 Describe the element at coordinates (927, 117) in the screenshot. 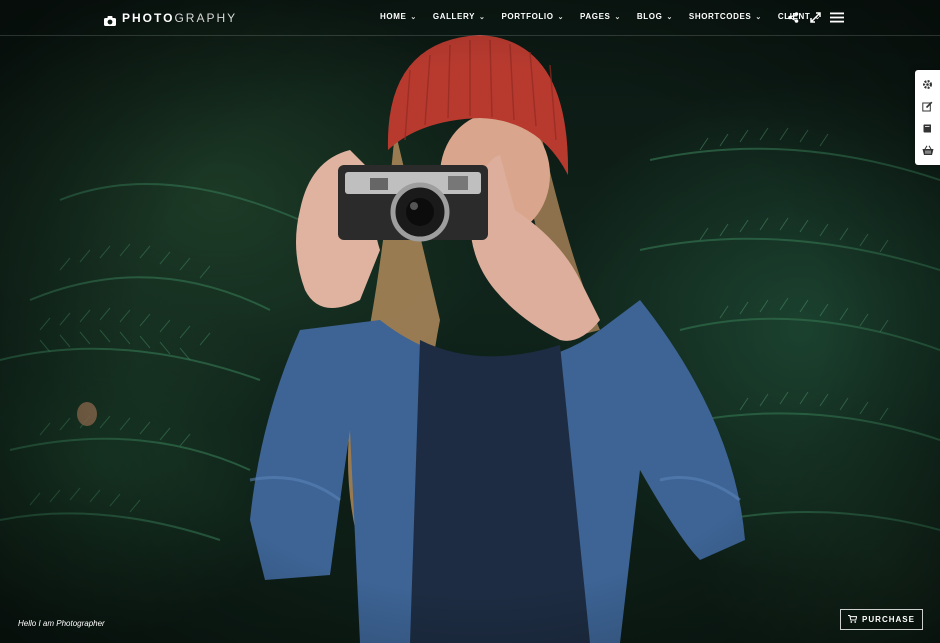

I see `side-tool-panel` at that location.